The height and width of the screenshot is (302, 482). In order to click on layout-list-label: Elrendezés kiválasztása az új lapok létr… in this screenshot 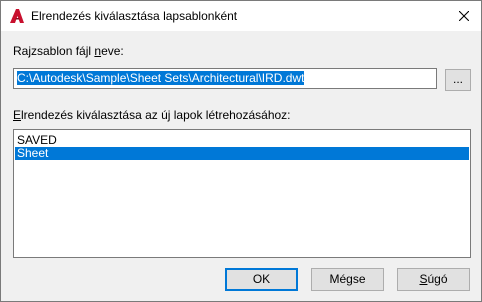, I will do `click(152, 115)`.